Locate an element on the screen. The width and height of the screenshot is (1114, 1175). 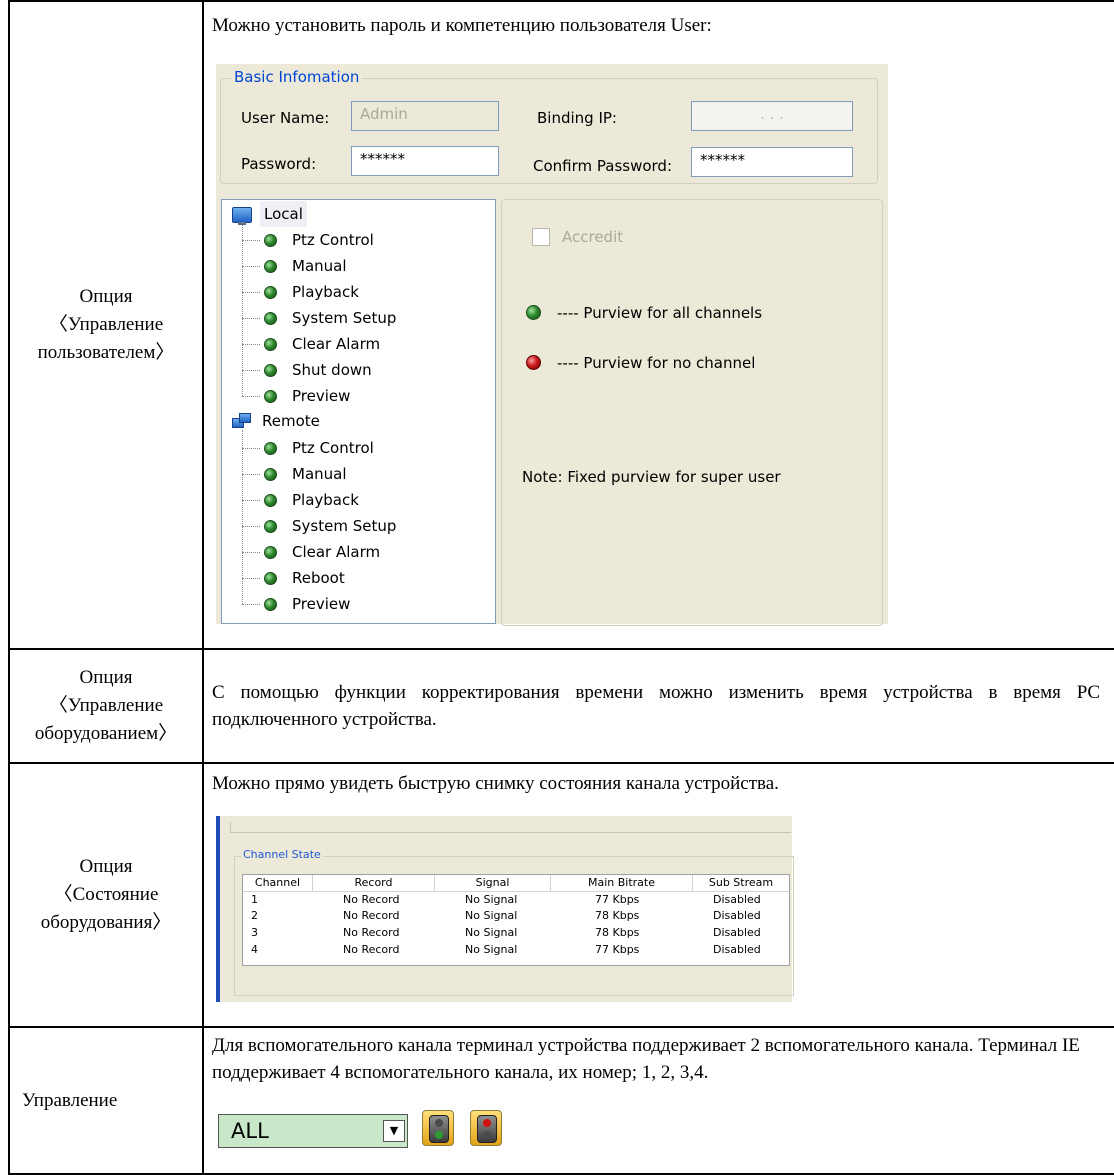
legend-no-channel: ---- Purview for no channel is located at coordinates (656, 363).